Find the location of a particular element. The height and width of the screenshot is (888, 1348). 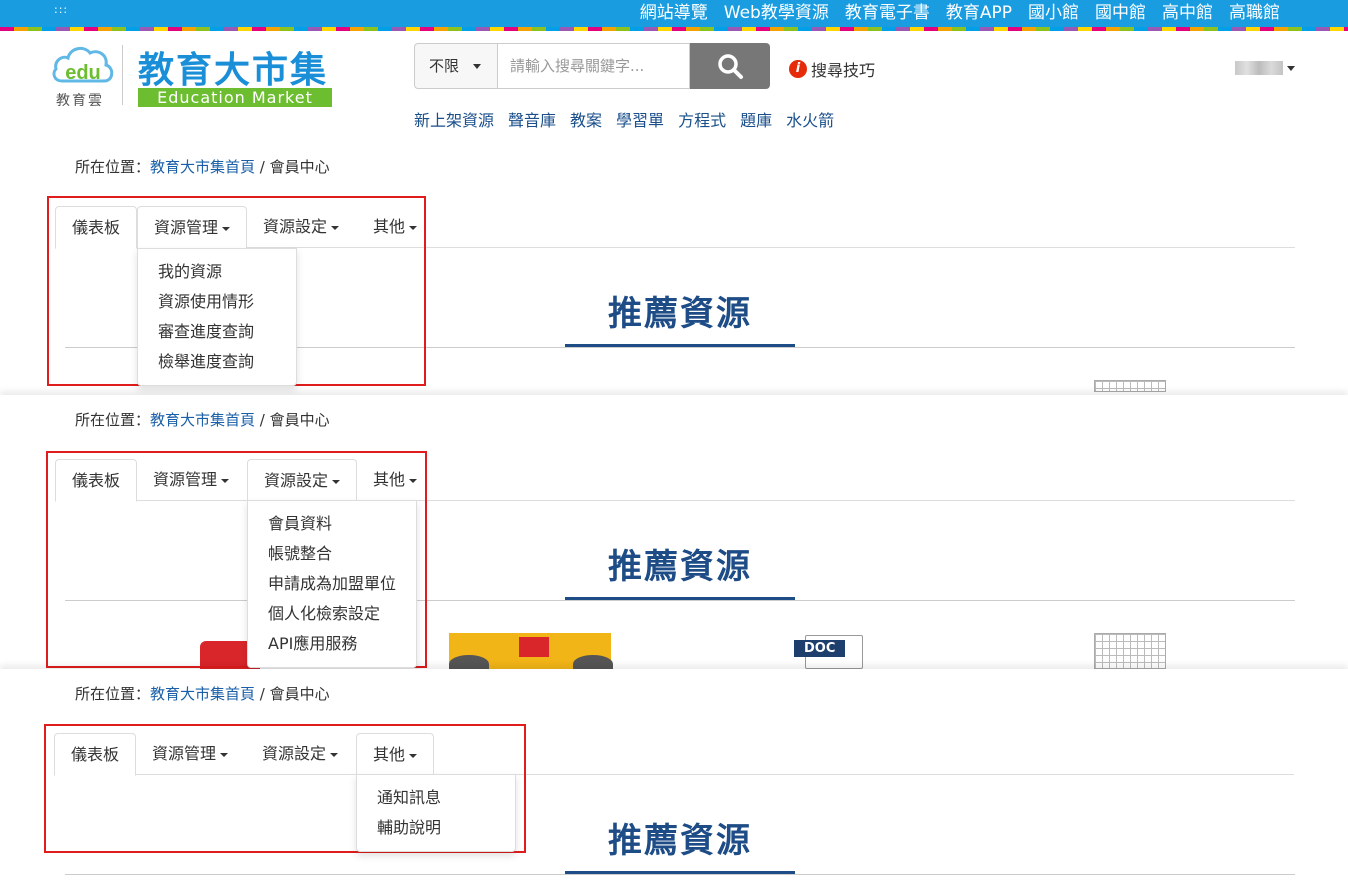

resource-settings-menu: 會員資料 帳號整合 申請成為加盟單位 個人化檢索設定 API應用服務 is located at coordinates (332, 584).